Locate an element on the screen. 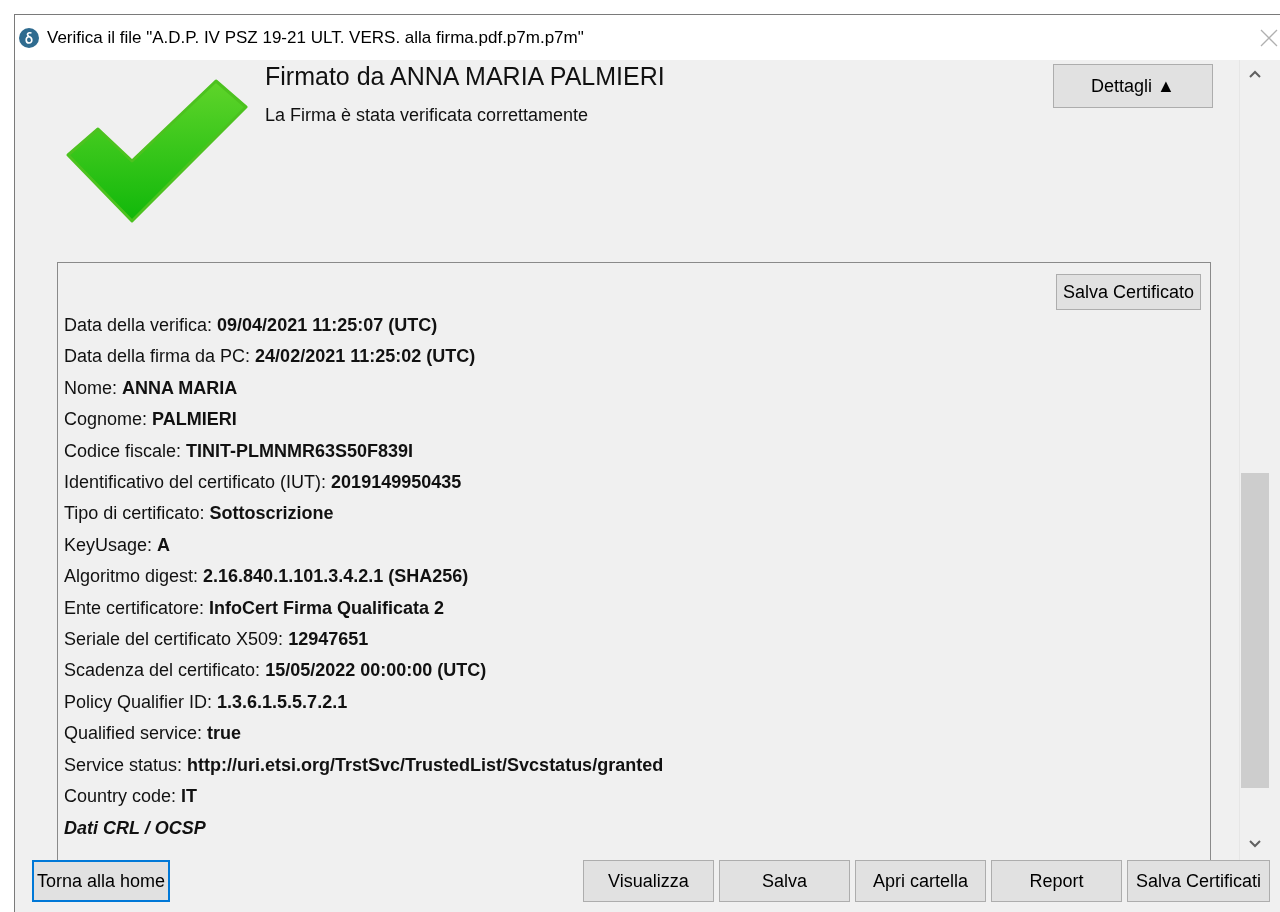 Image resolution: width=1280 pixels, height=912 pixels. detail-line: Seriale del certificato X509: 12947651 is located at coordinates (217, 640).